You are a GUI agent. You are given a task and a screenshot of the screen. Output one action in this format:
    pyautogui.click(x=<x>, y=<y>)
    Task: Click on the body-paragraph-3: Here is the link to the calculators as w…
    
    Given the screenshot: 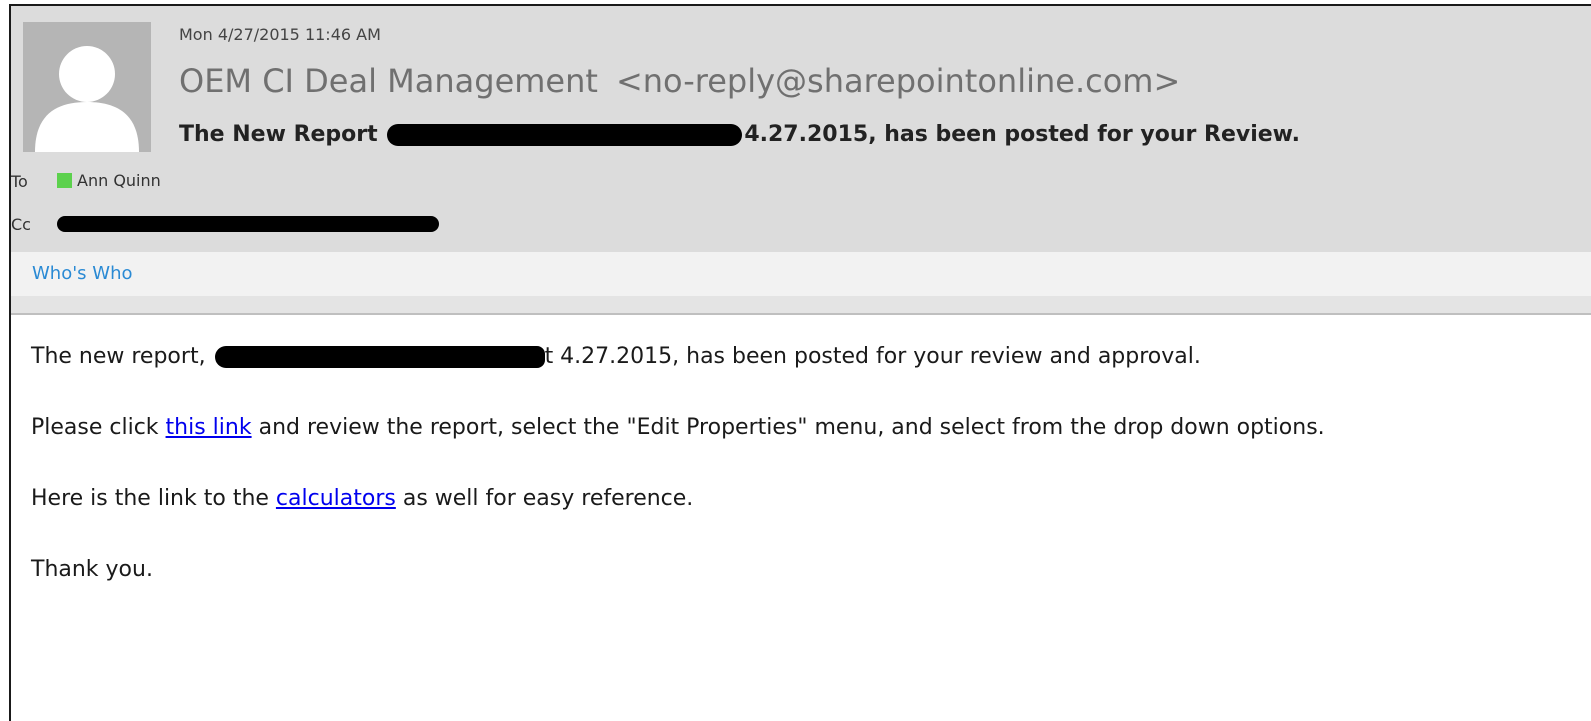 What is the action you would take?
    pyautogui.click(x=678, y=499)
    